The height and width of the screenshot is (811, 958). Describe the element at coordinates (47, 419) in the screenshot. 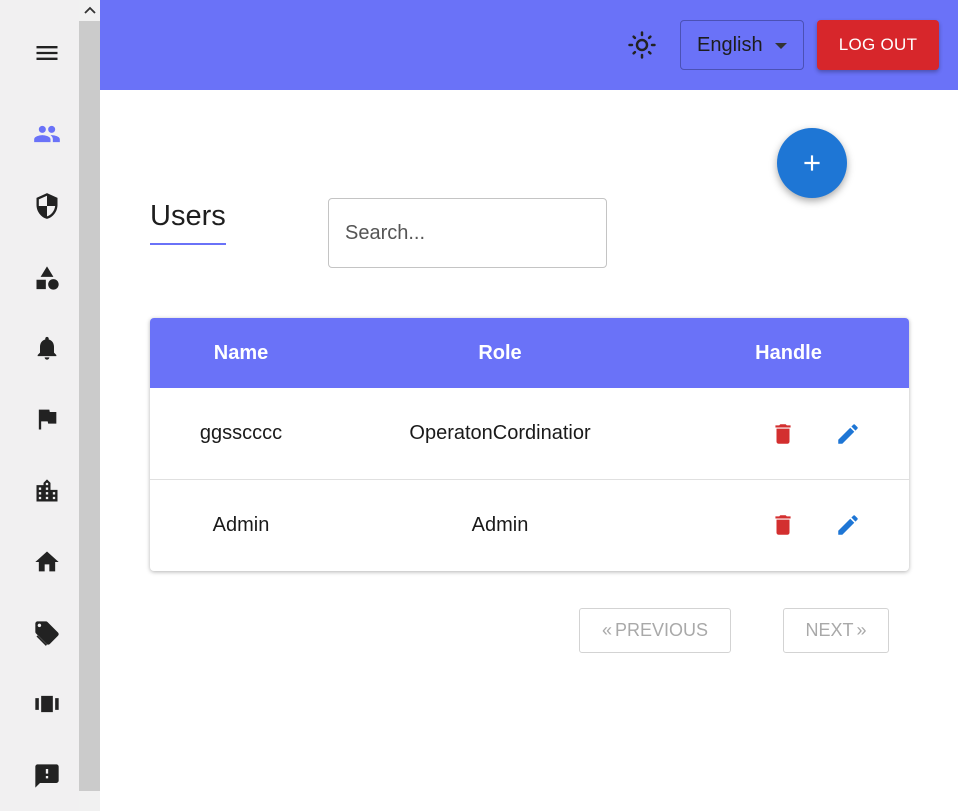

I see `flag-icon` at that location.